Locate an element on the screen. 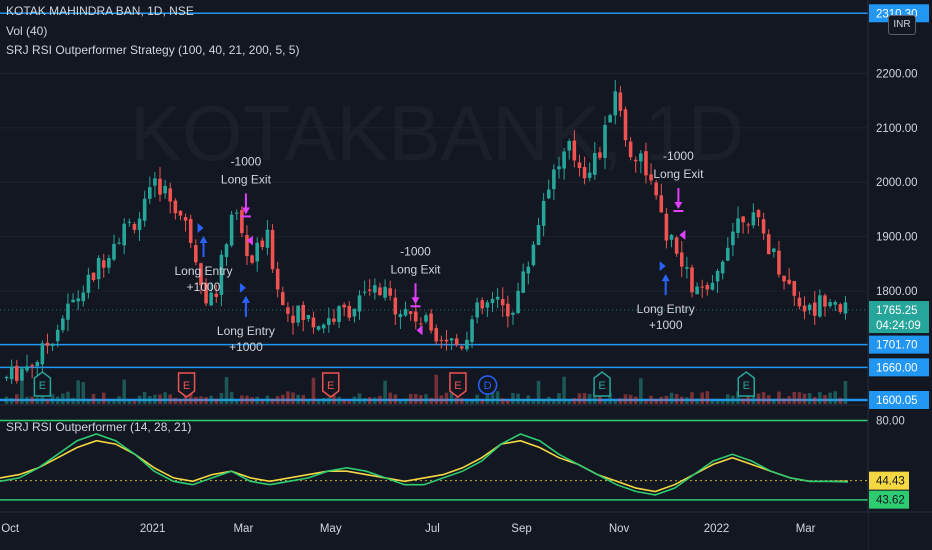  oscillator-legend: SRJ RSI Outperformer (14, 28, 21) is located at coordinates (98, 427).